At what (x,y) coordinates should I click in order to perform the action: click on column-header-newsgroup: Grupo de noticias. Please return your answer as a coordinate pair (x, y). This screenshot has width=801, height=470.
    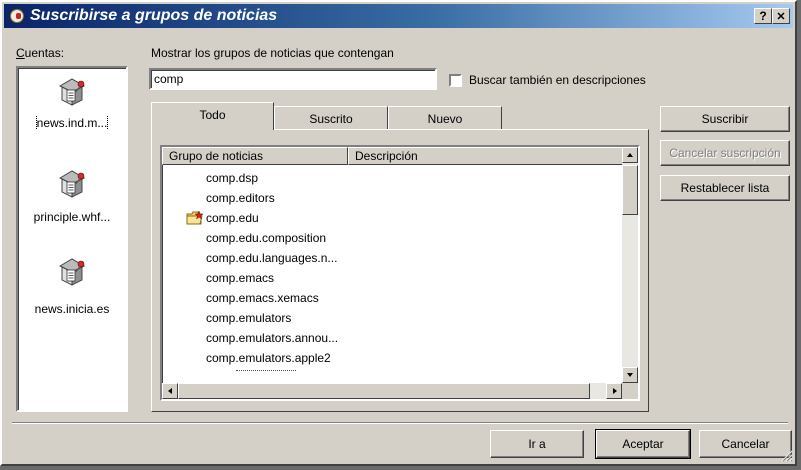
    Looking at the image, I should click on (255, 156).